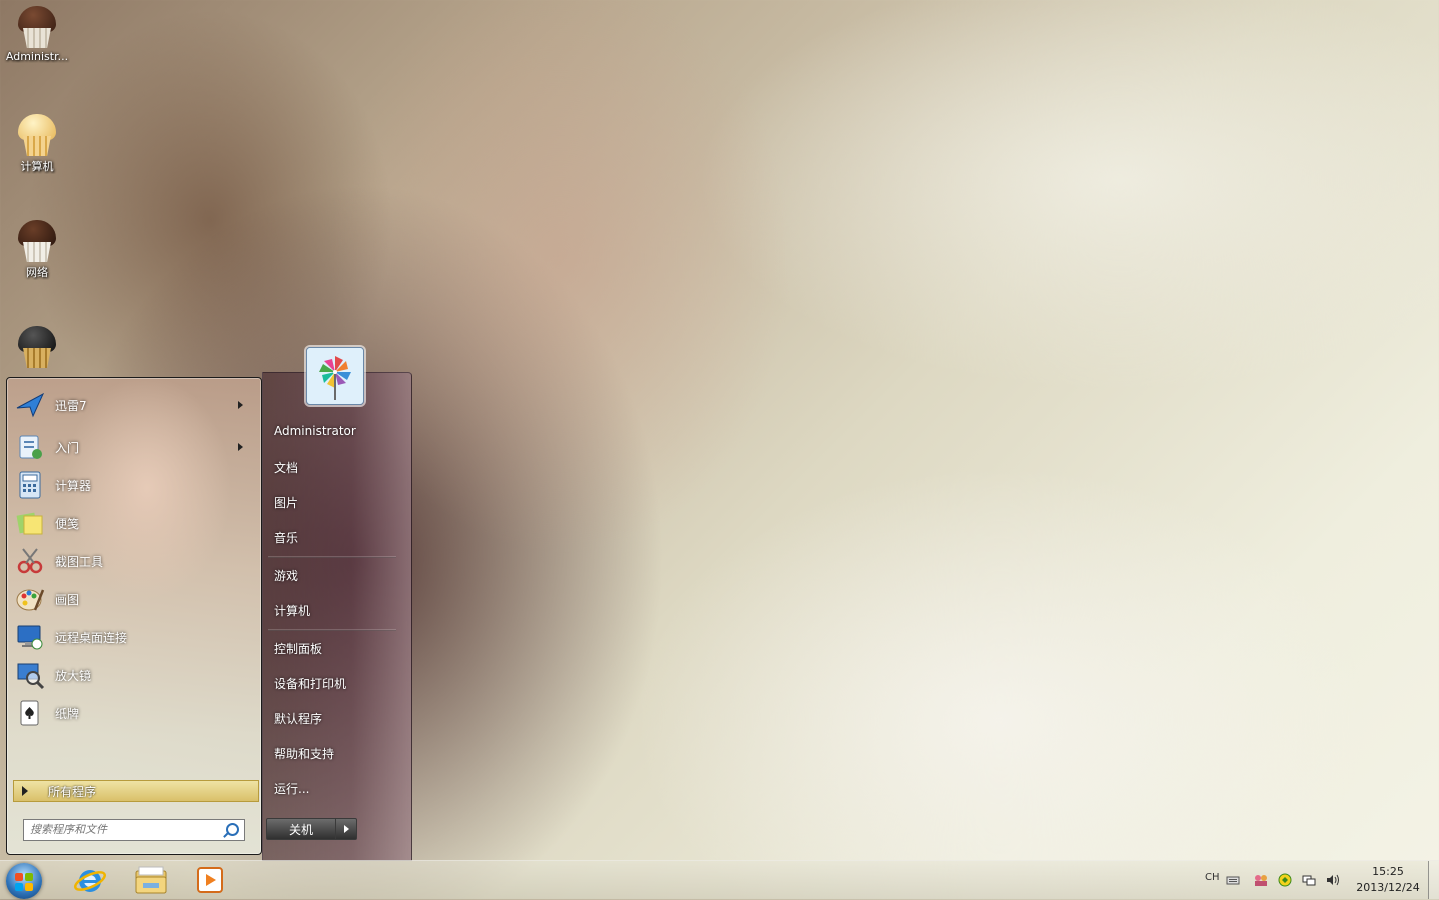 This screenshot has width=1439, height=900. What do you see at coordinates (292, 610) in the screenshot?
I see `places-link-computer: 计算机` at bounding box center [292, 610].